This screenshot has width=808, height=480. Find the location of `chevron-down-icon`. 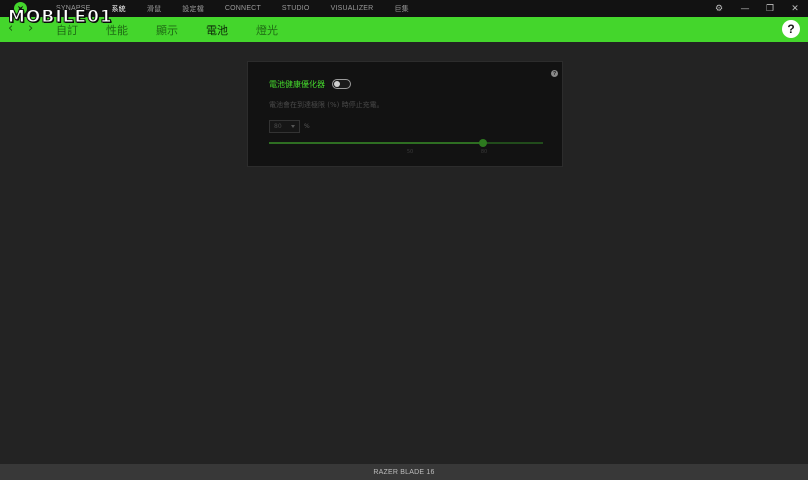

chevron-down-icon is located at coordinates (293, 126).